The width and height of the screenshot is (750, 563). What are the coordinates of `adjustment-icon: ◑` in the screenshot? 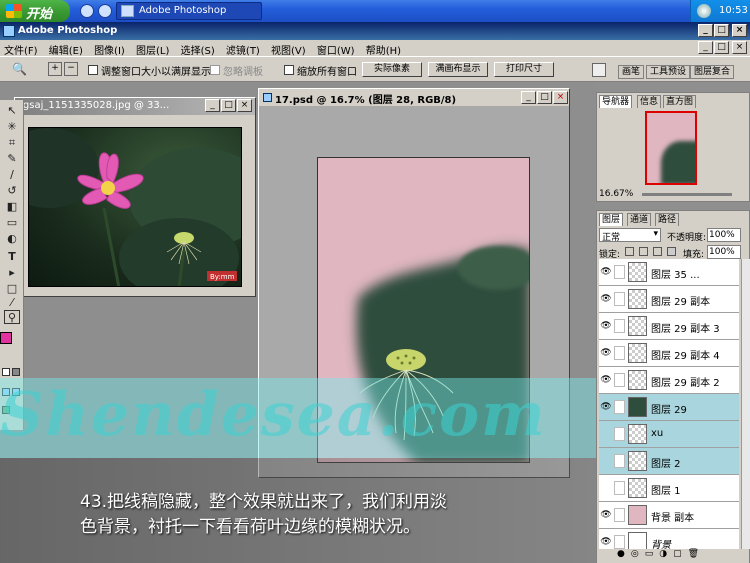 It's located at (666, 554).